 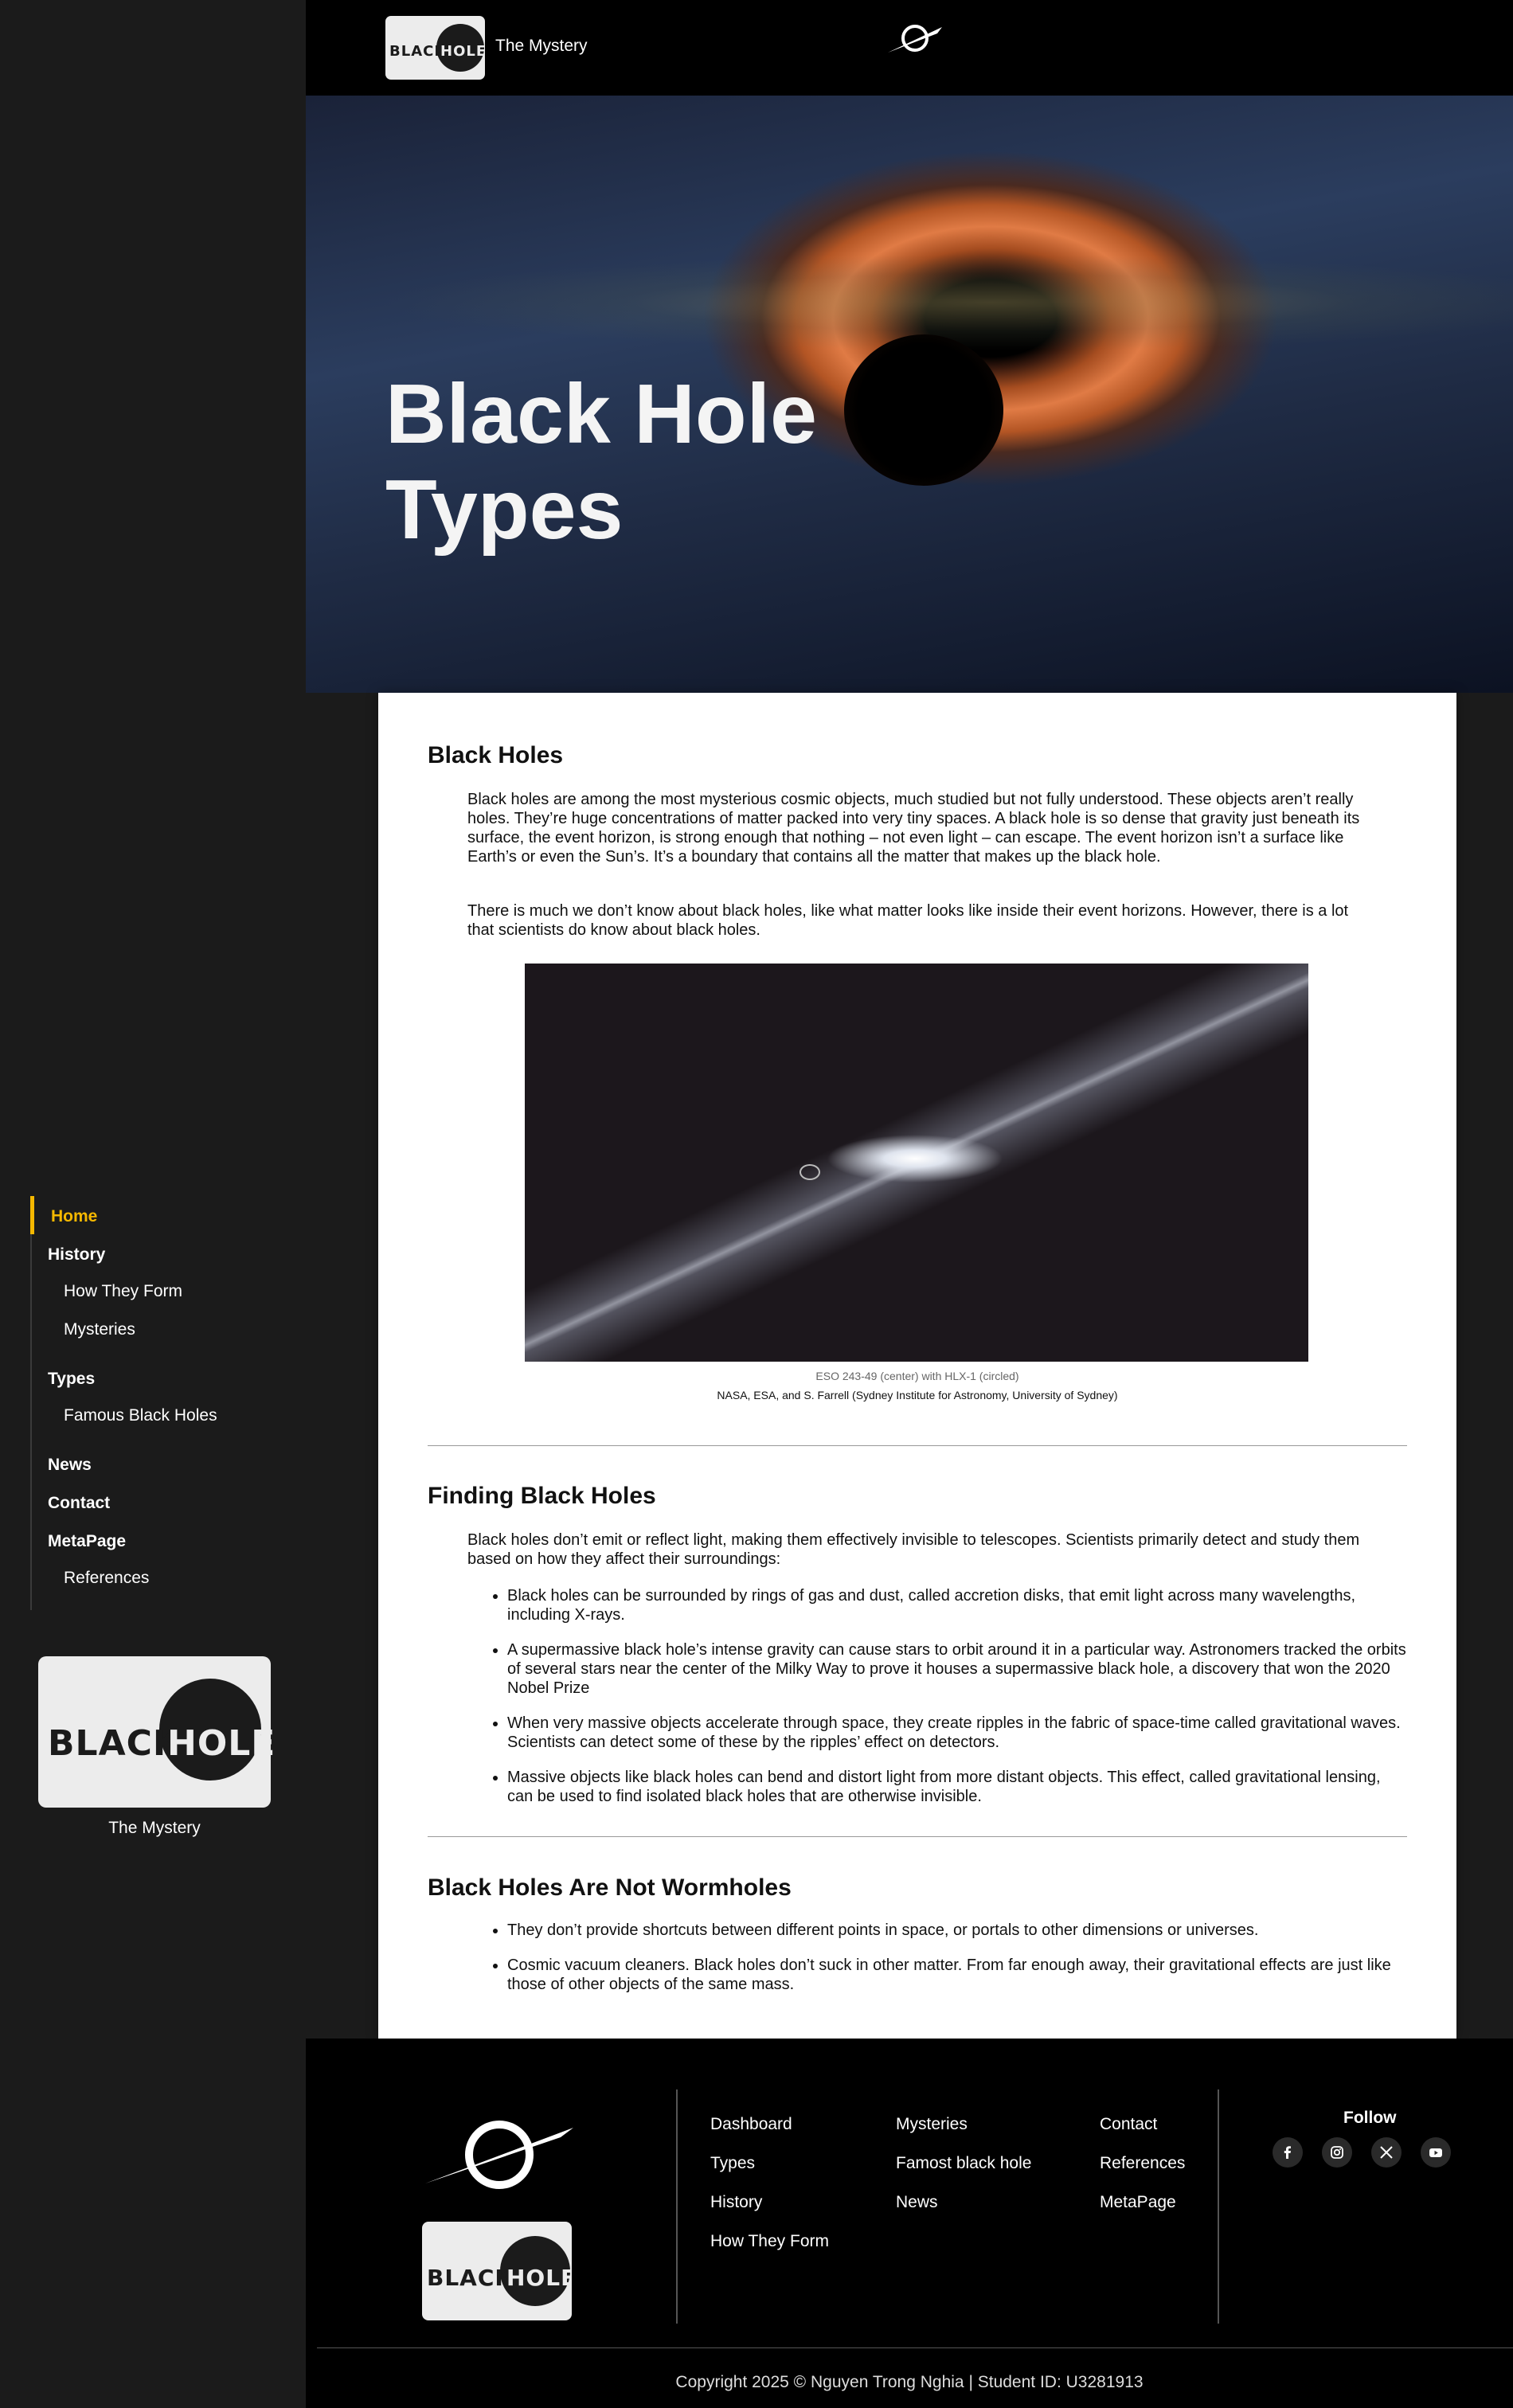 What do you see at coordinates (917, 1376) in the screenshot?
I see `photo-caption: ESO 243-49 (center) with HLX-1 (circled)` at bounding box center [917, 1376].